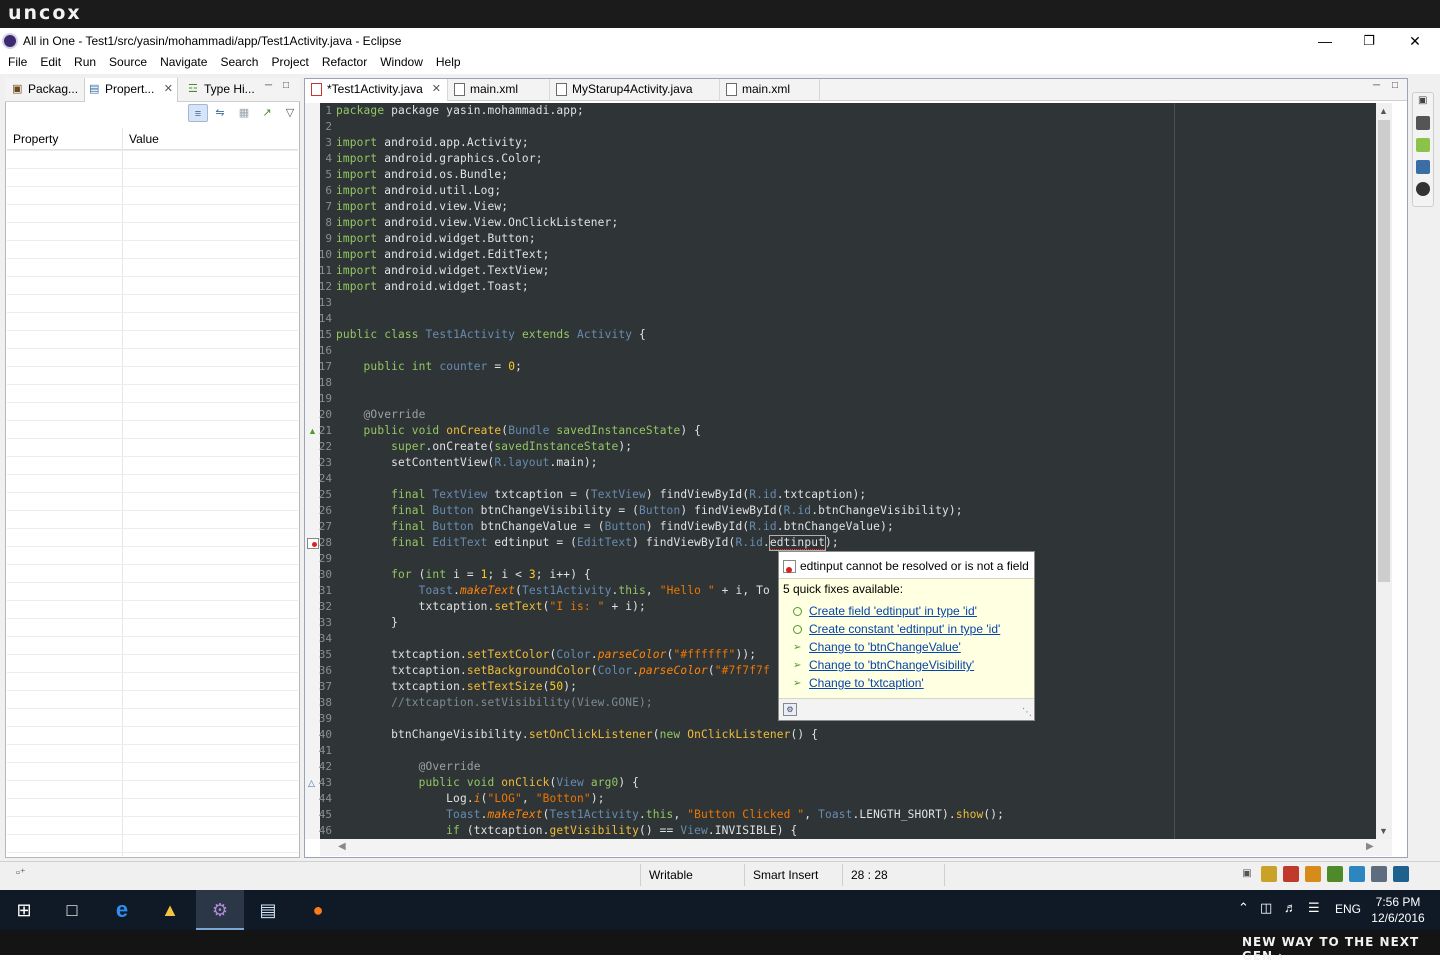 The width and height of the screenshot is (1440, 963). Describe the element at coordinates (904, 629) in the screenshot. I see `quick-fix-create-constant: Create constant 'edtinput' in type 'id'` at that location.